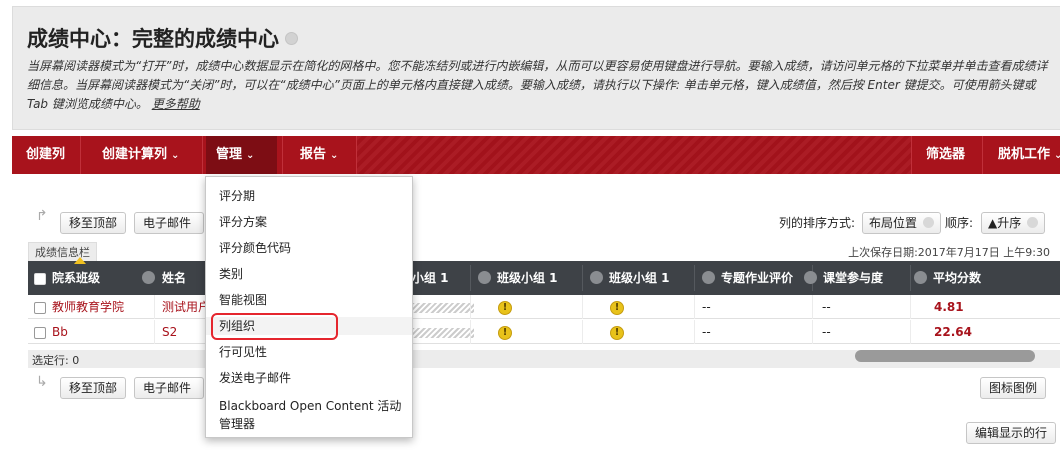  Describe the element at coordinates (544, 332) in the screenshot. I see `table-row: Bb S2 ! ! -- -- 22.64` at that location.